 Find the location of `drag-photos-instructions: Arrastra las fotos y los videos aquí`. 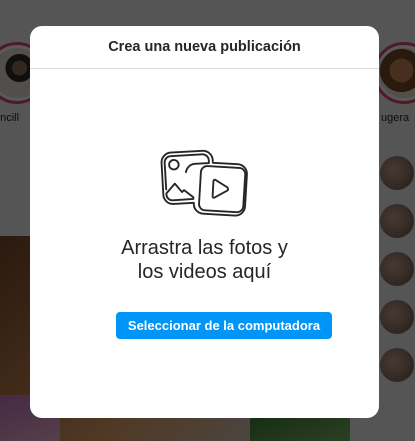

drag-photos-instructions: Arrastra las fotos y los videos aquí is located at coordinates (204, 260).